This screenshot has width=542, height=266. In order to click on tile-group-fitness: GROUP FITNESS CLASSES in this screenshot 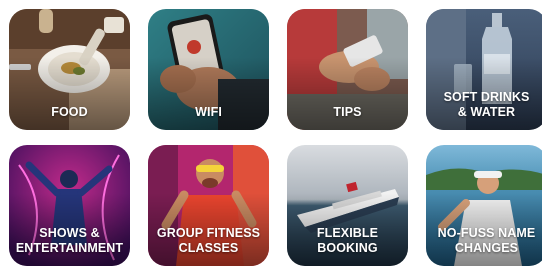, I will do `click(208, 205)`.